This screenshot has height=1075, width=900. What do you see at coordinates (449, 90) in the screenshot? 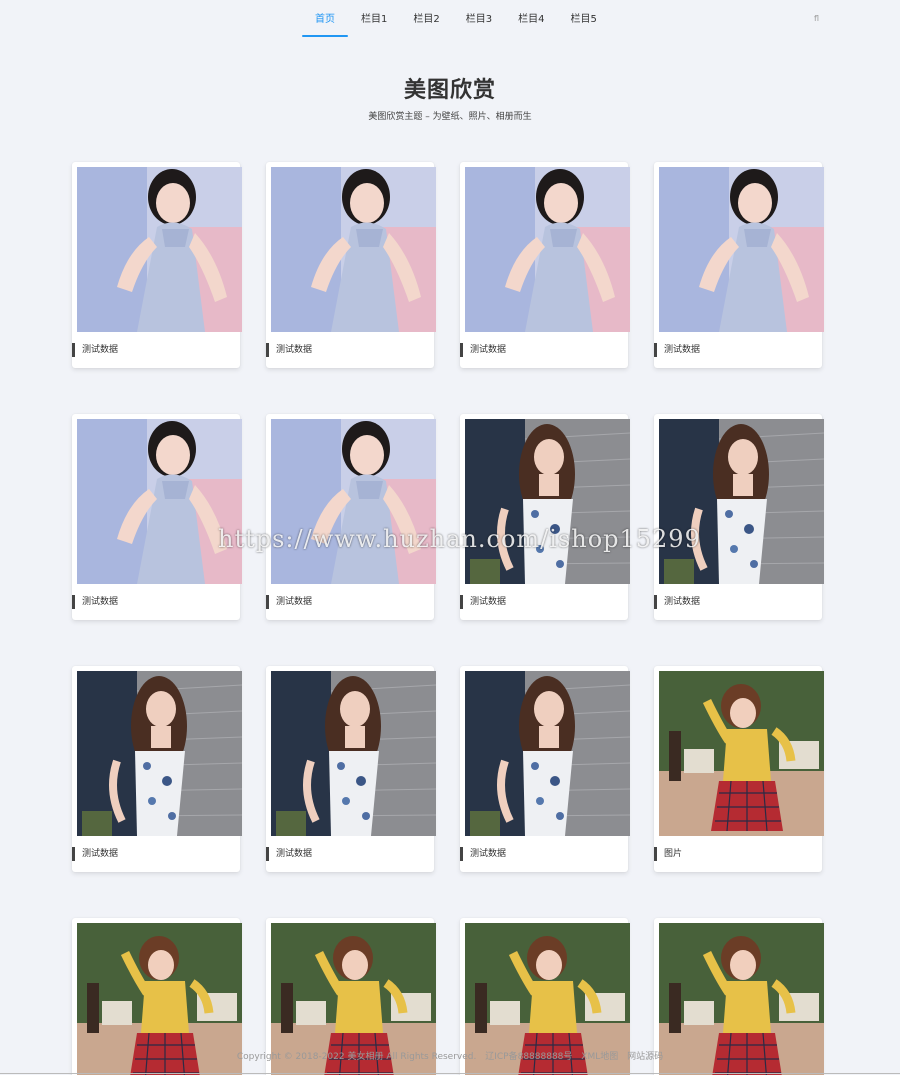
I see `page-title: 美图欣赏` at bounding box center [449, 90].